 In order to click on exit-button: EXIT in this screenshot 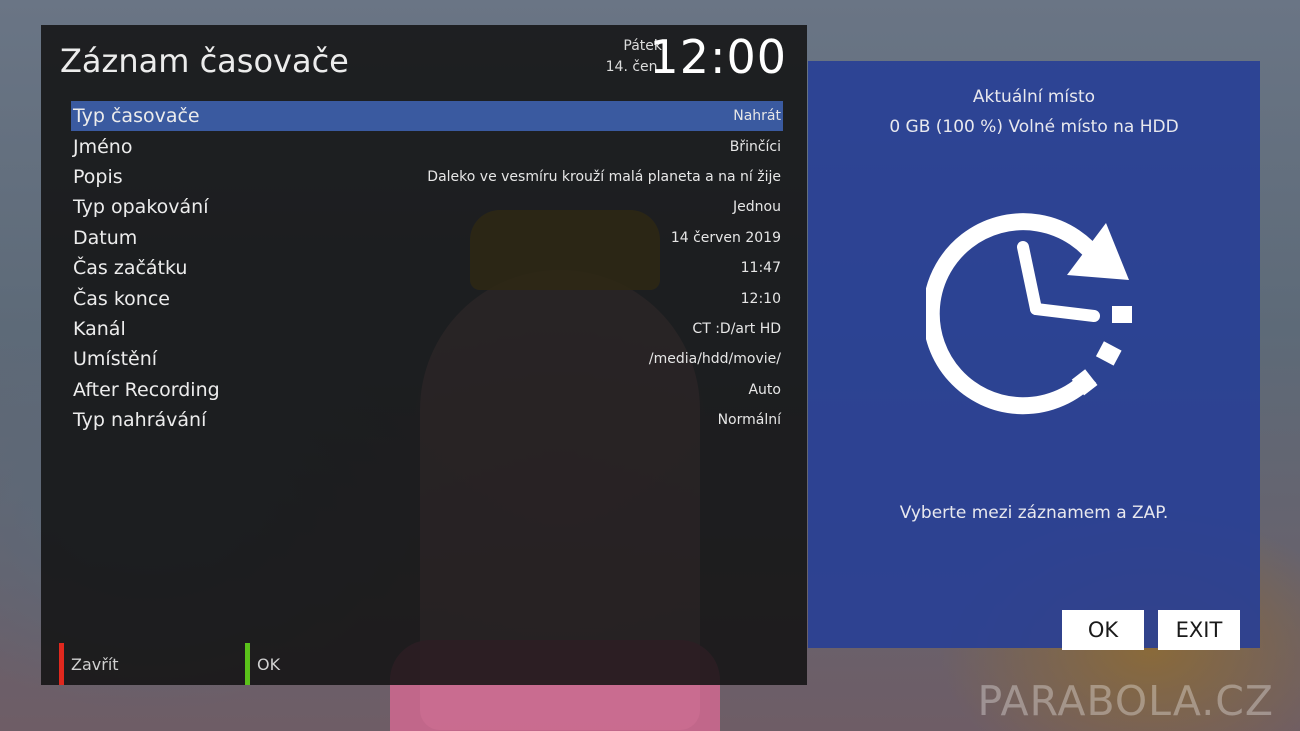, I will do `click(1199, 630)`.